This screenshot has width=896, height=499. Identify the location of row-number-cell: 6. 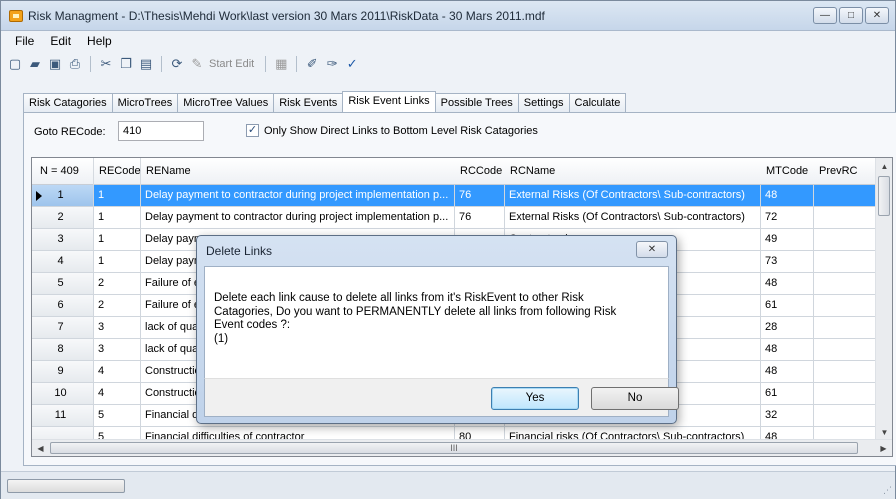
(63, 306).